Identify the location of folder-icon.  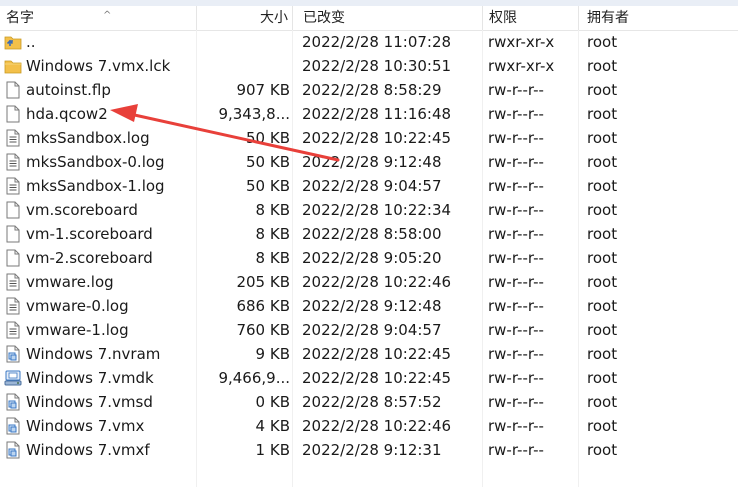
(13, 66).